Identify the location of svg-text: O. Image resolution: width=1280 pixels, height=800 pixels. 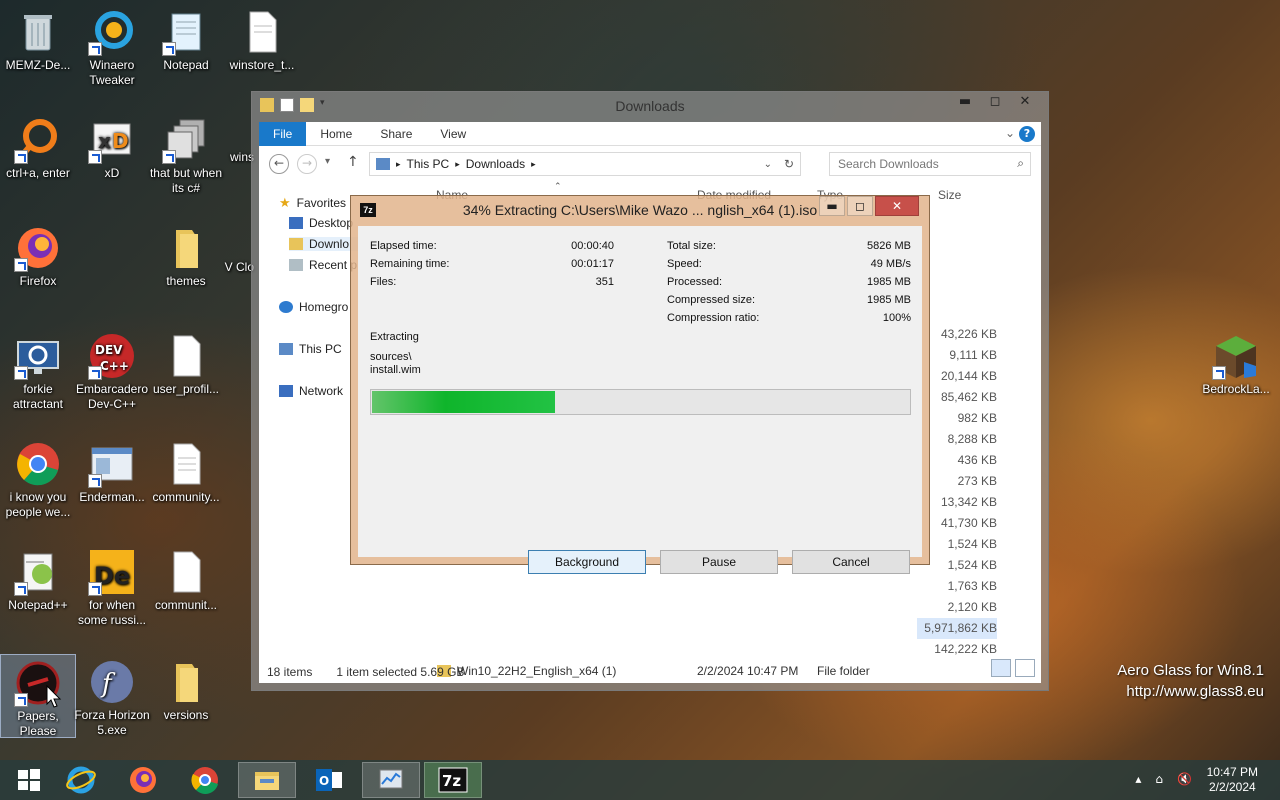
(324, 781).